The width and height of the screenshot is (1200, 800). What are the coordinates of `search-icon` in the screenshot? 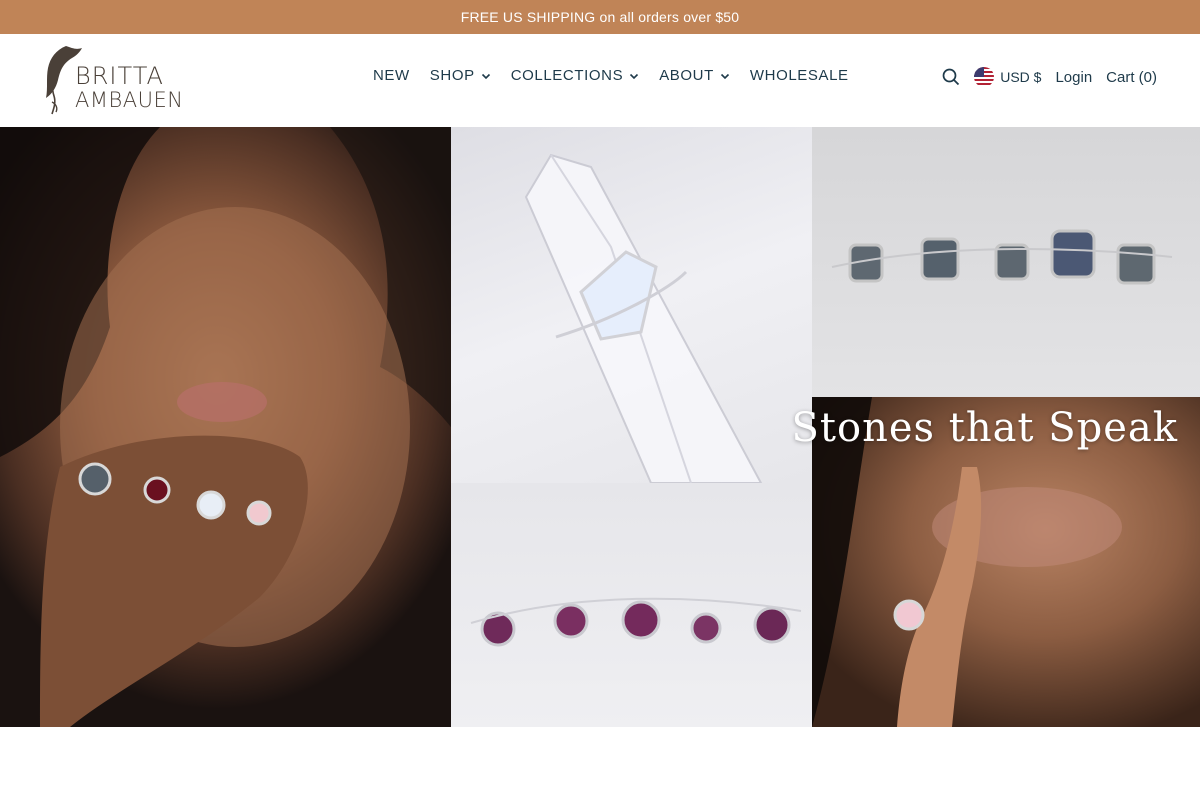 It's located at (951, 77).